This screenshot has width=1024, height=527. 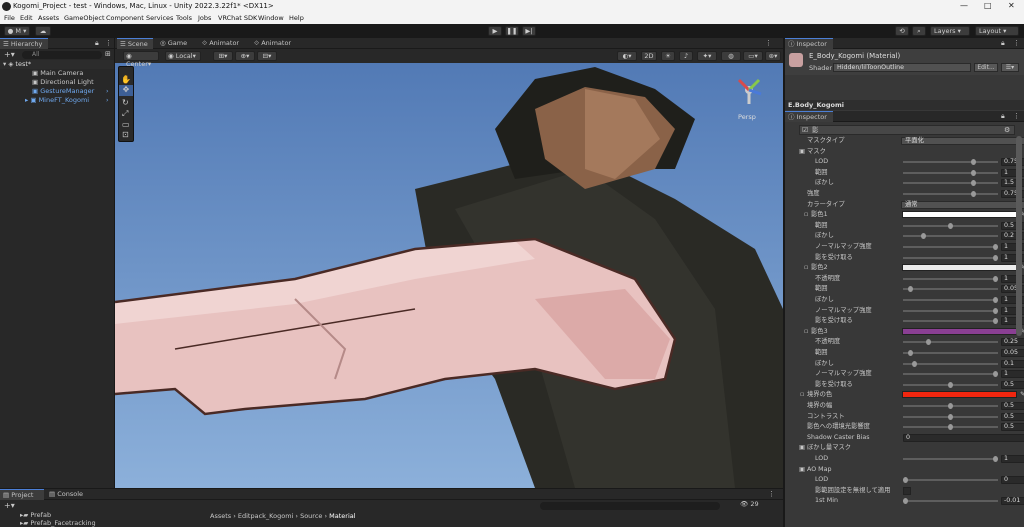 I want to click on tab-scene: ☰ Scene, so click(x=135, y=43).